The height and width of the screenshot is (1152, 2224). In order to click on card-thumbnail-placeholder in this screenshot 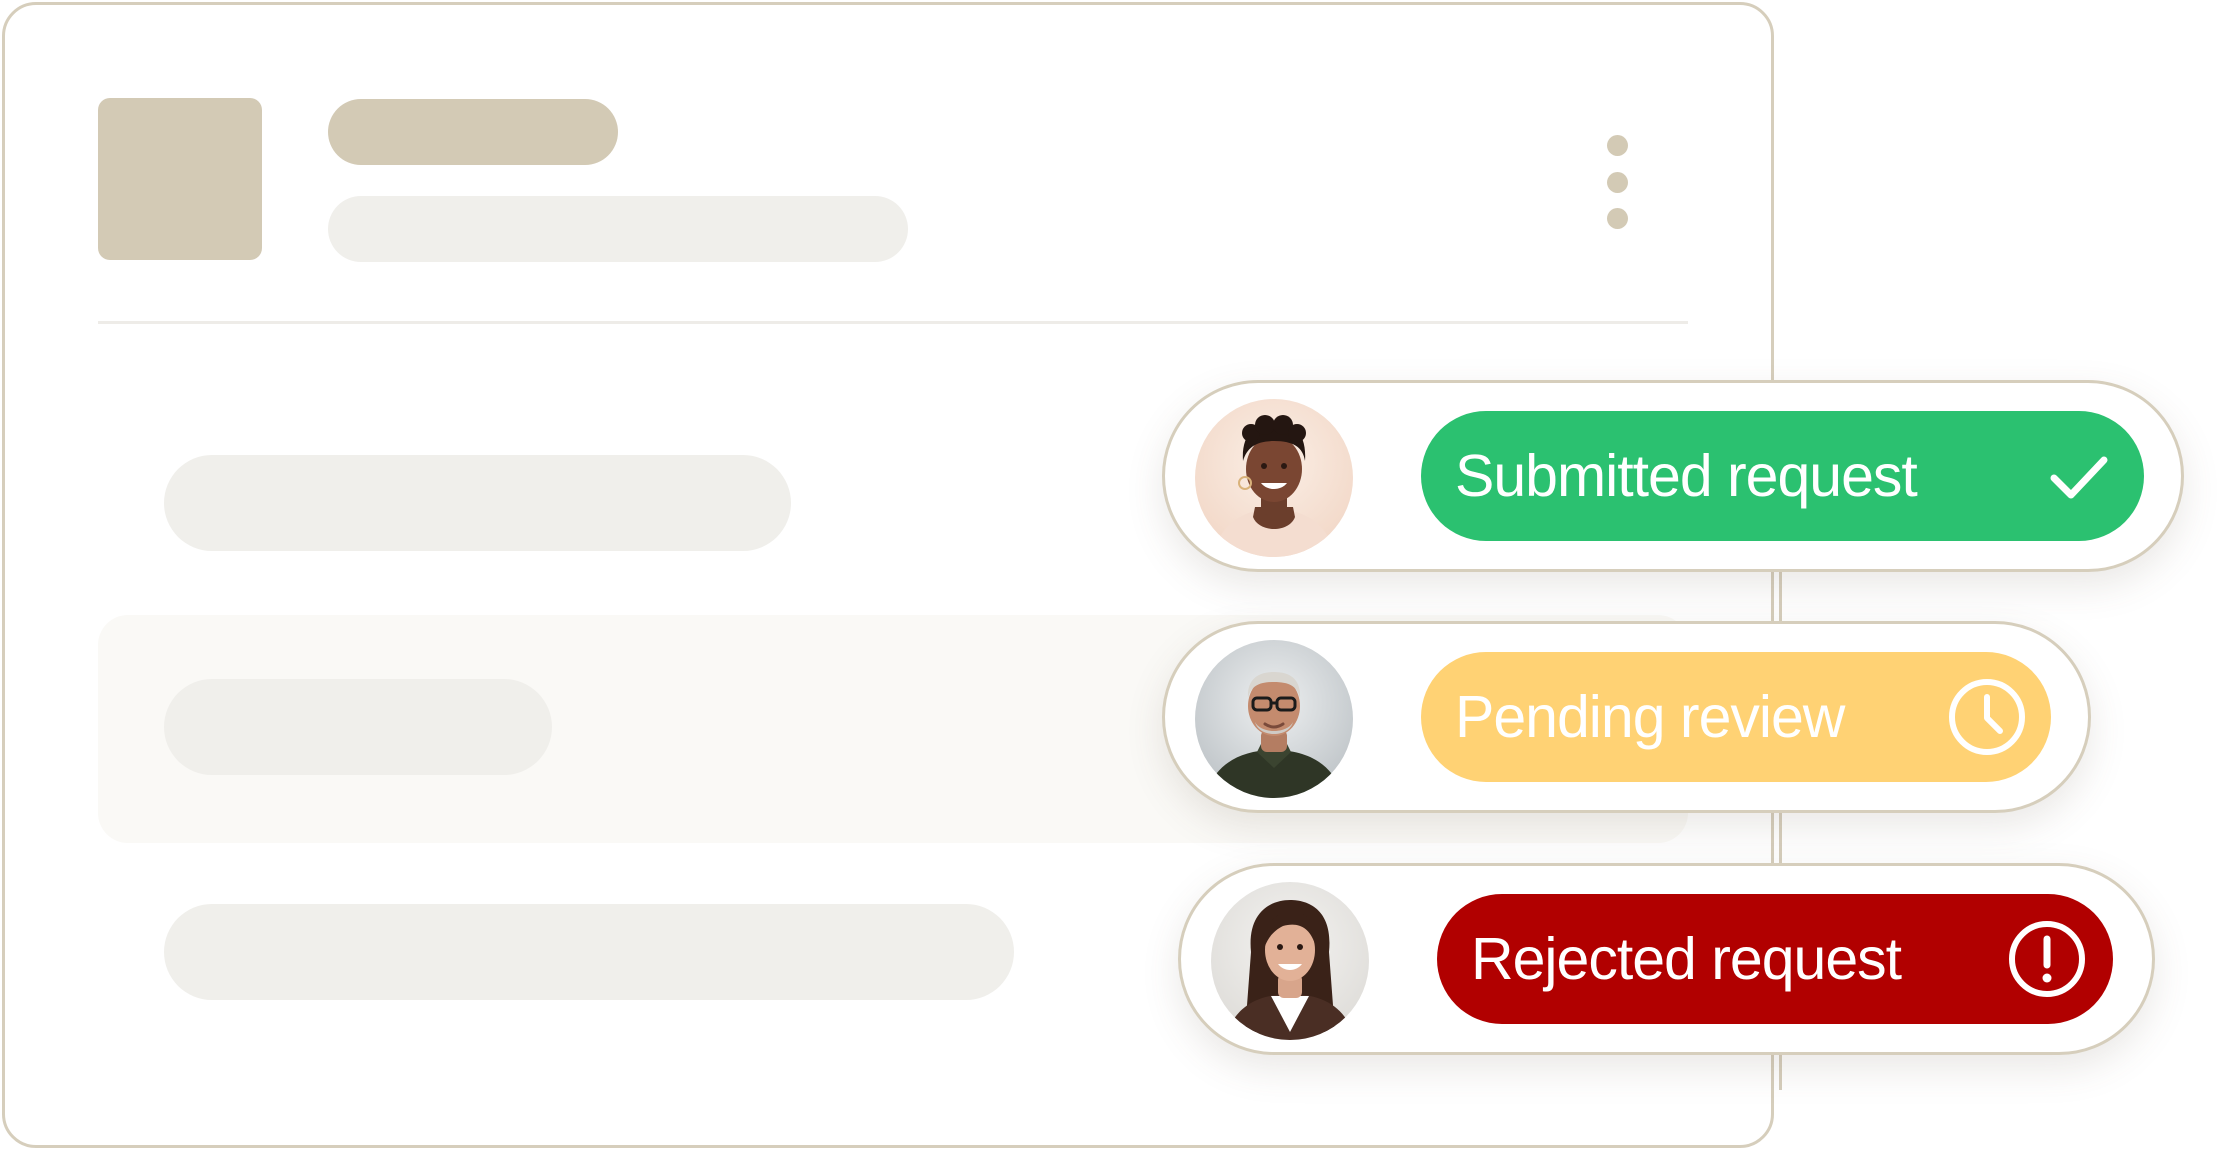, I will do `click(180, 179)`.